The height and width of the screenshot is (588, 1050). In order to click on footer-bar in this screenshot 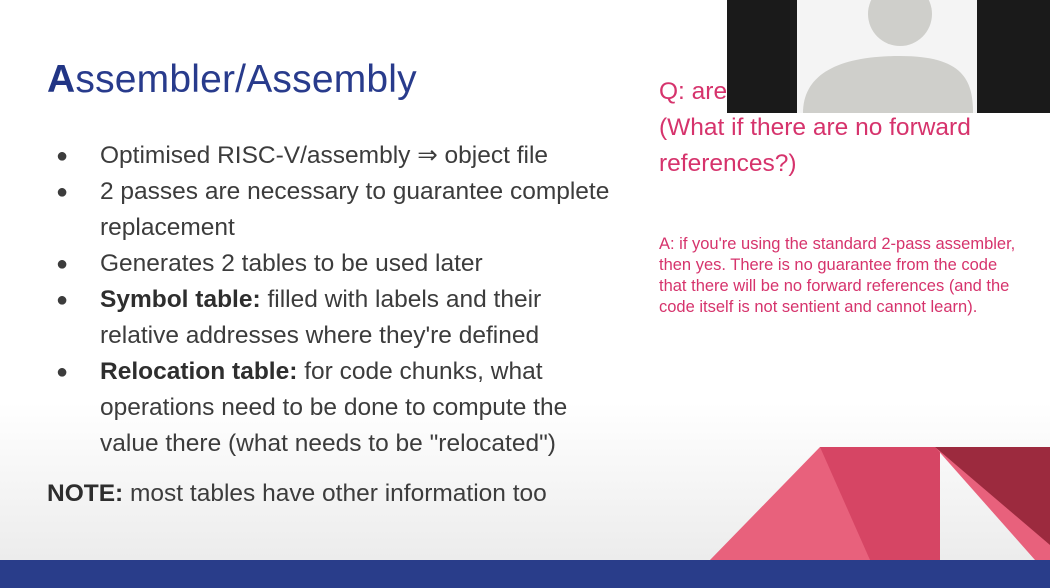, I will do `click(525, 574)`.